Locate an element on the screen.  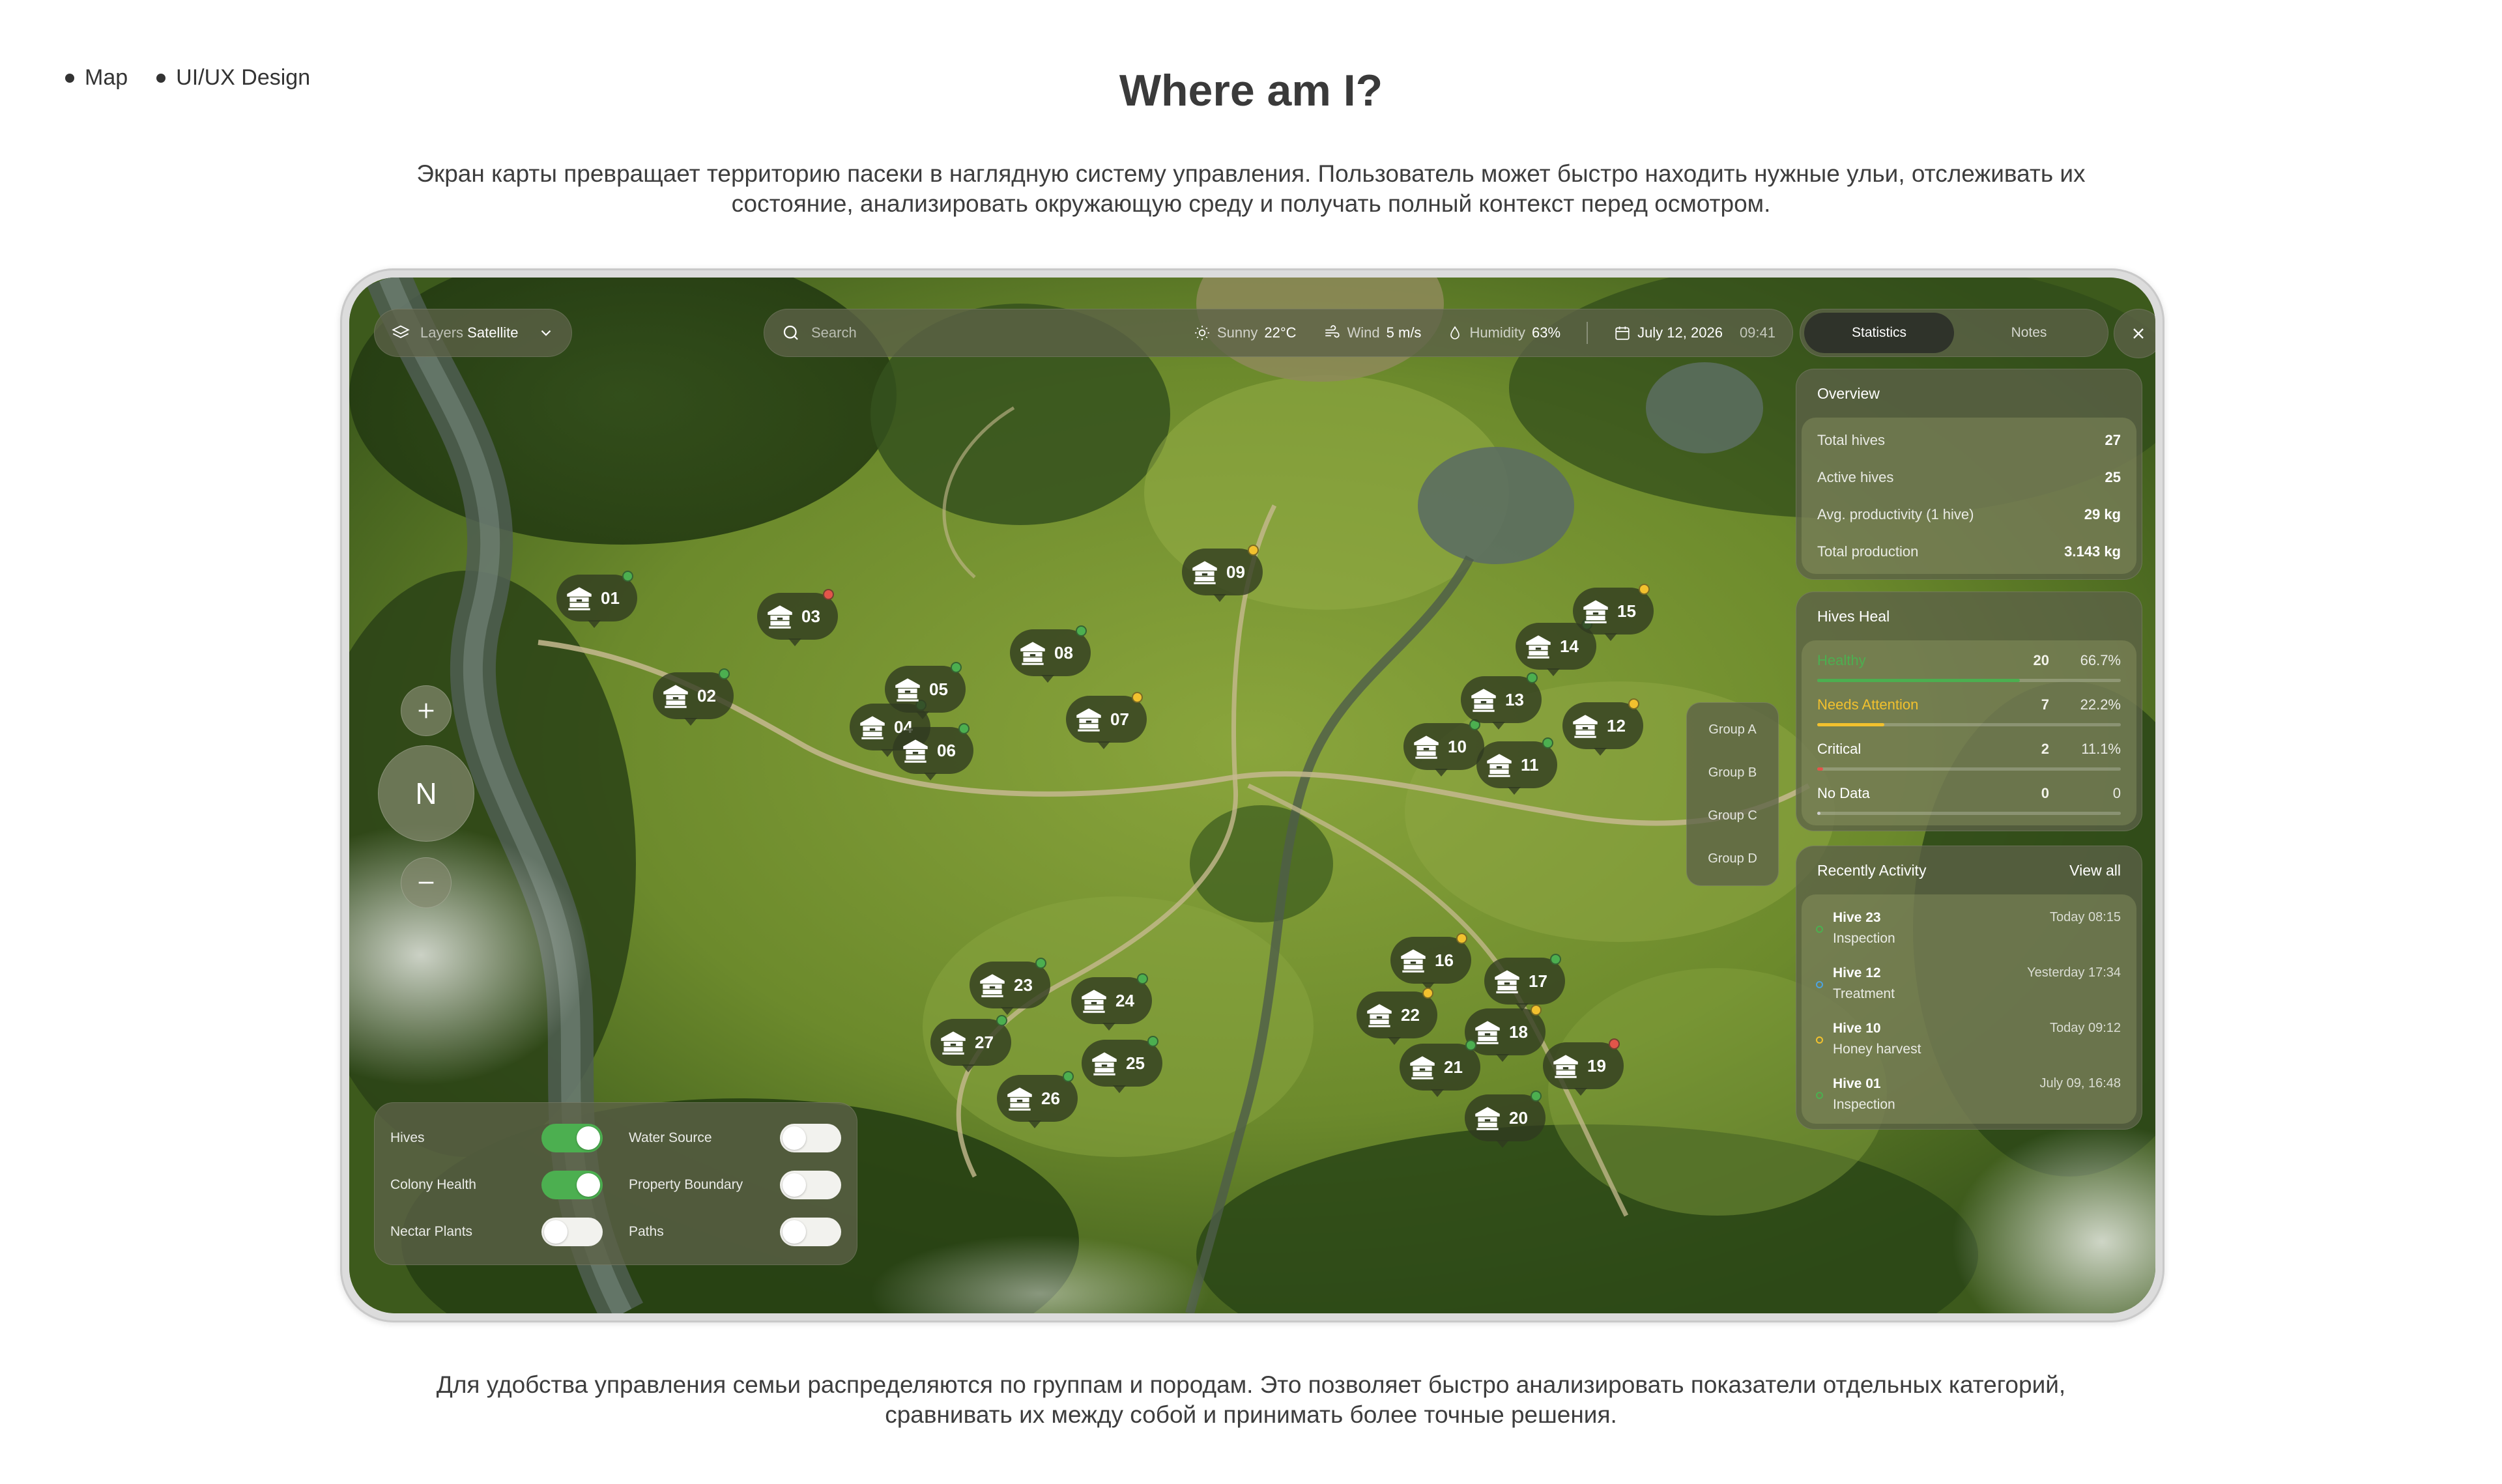
hive-marker: 16 is located at coordinates (1430, 962).